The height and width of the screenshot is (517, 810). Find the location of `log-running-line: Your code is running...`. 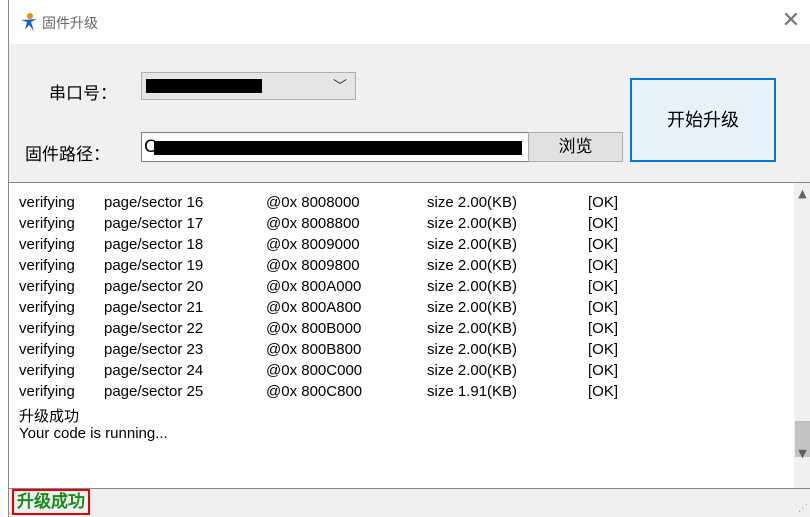

log-running-line: Your code is running... is located at coordinates (93, 433).